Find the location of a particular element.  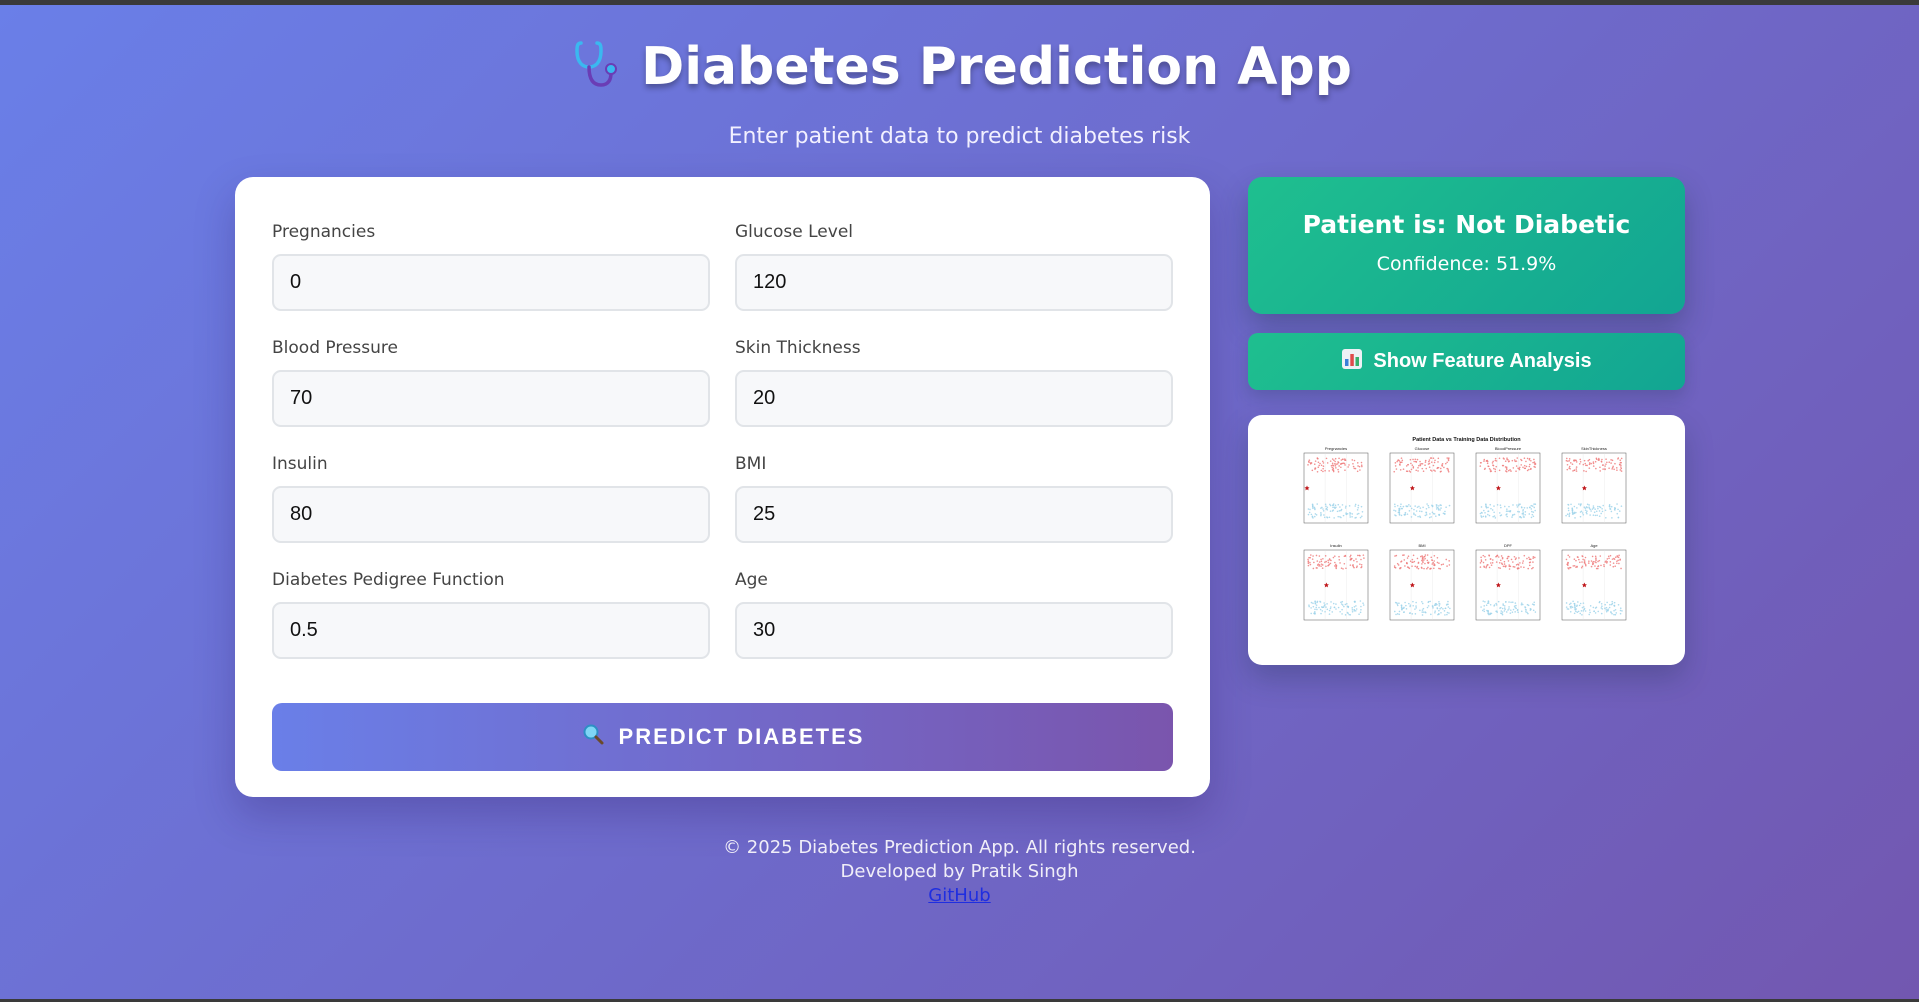

developer-credit: Developed by Pratik Singh is located at coordinates (959, 871).